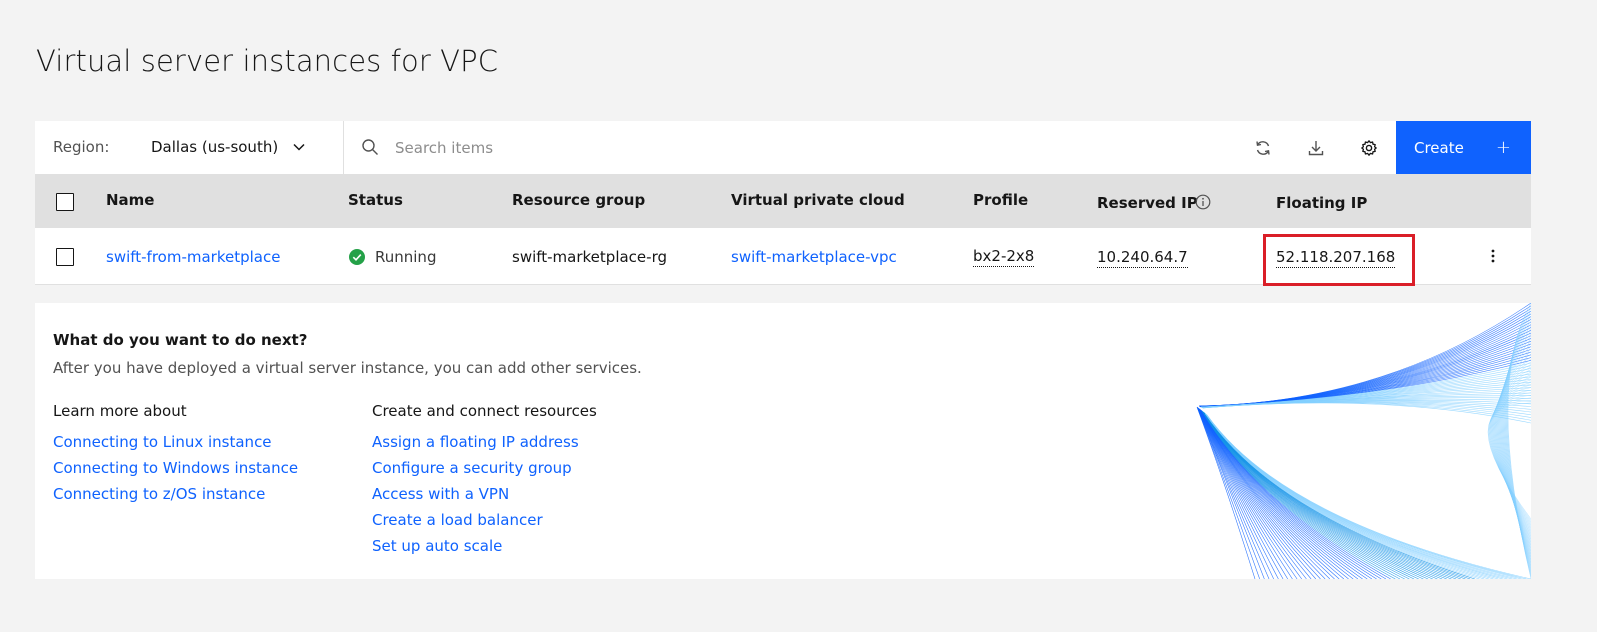 The image size is (1597, 632). What do you see at coordinates (180, 340) in the screenshot?
I see `next-steps-title: What do you want to do next?` at bounding box center [180, 340].